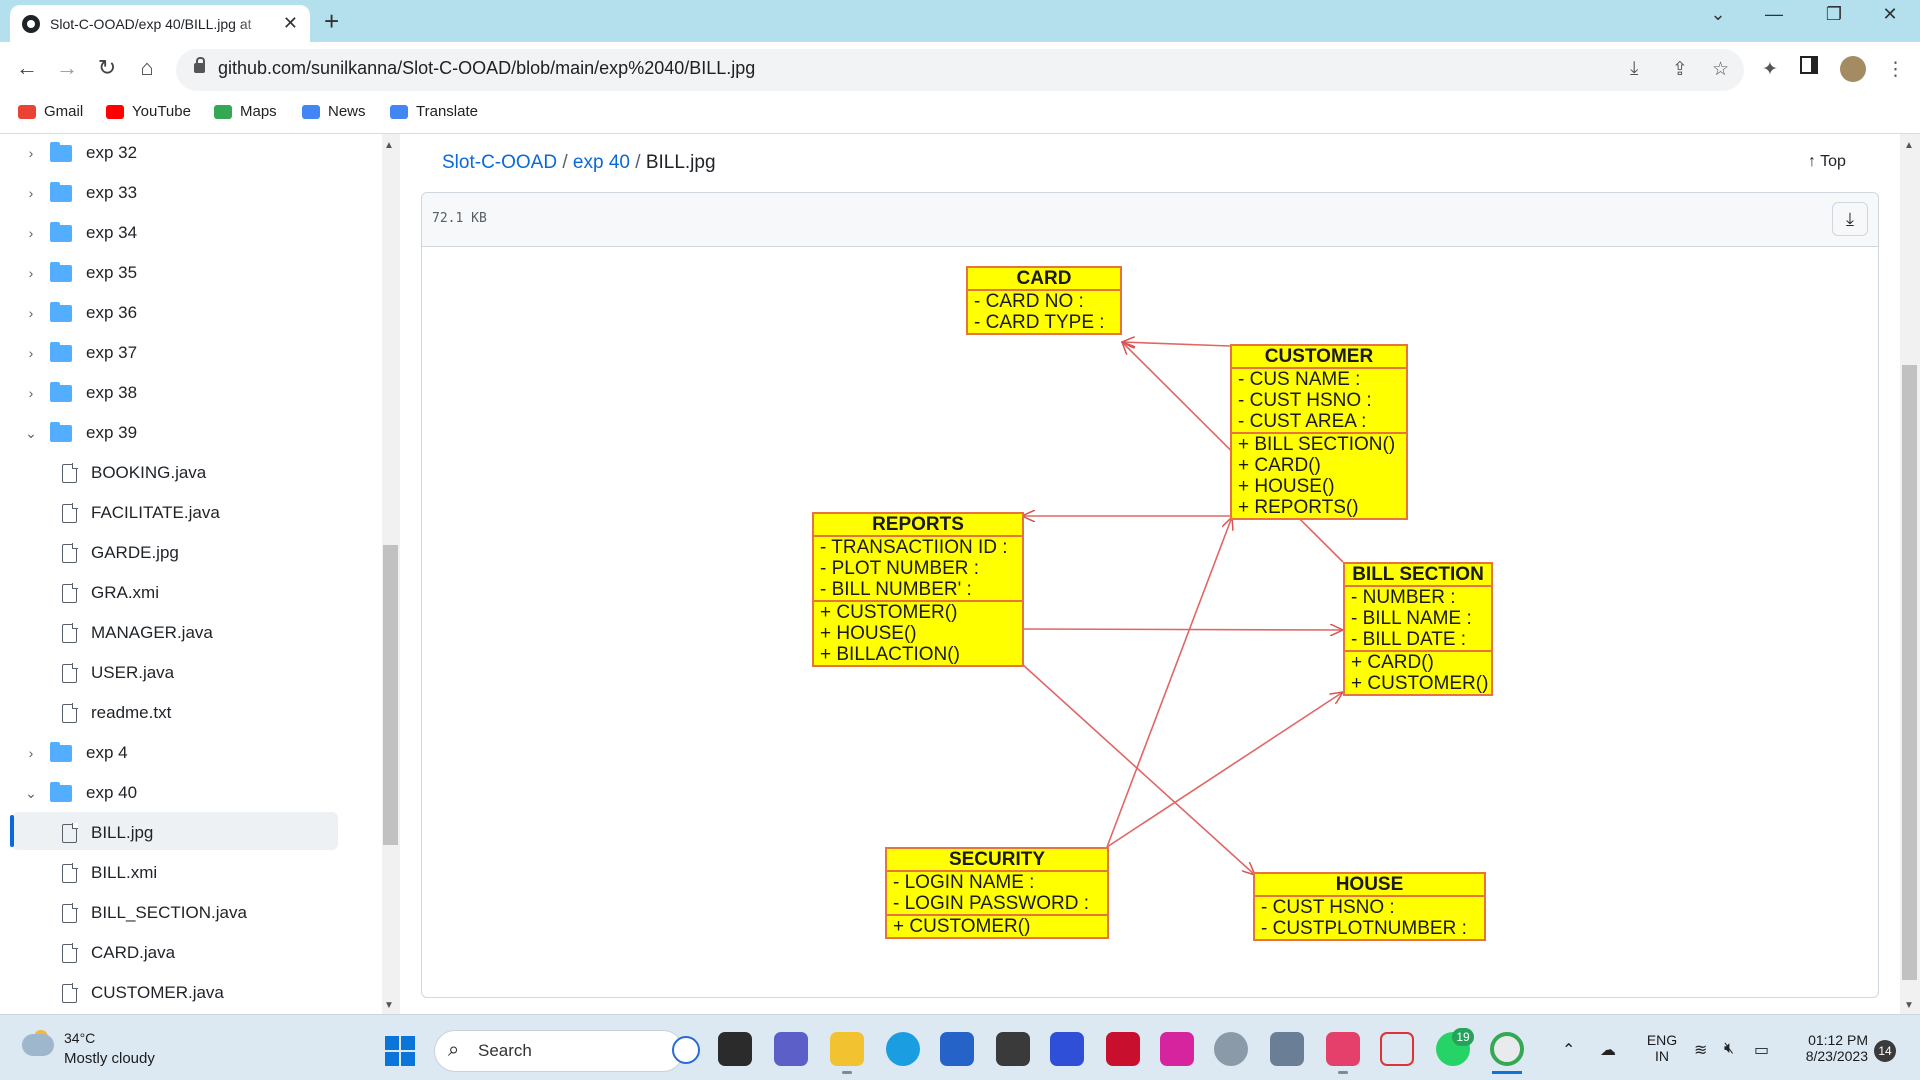 This screenshot has width=1920, height=1080. Describe the element at coordinates (110, 513) in the screenshot. I see `tree-file: FACILITATE.java` at that location.